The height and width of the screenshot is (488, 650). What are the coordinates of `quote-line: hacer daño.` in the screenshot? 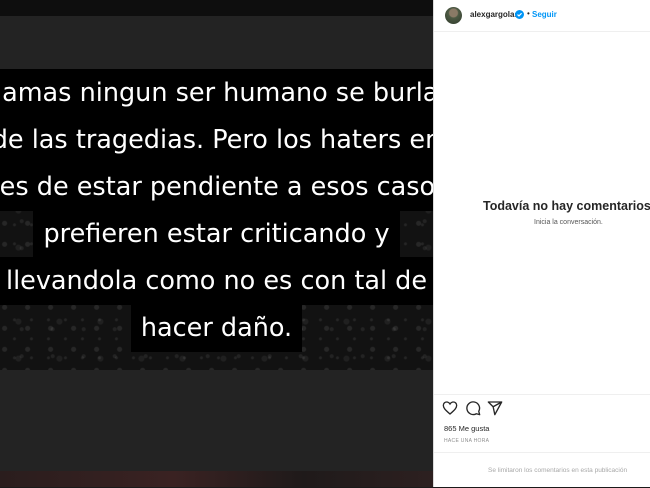 It's located at (216, 328).